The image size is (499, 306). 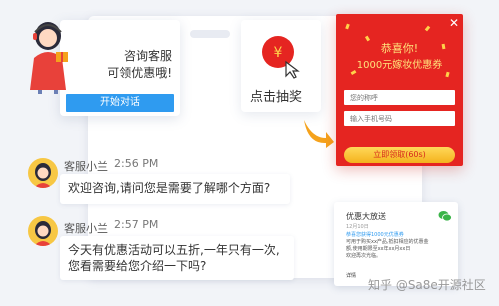 I want to click on close-icon: ✕, so click(x=454, y=23).